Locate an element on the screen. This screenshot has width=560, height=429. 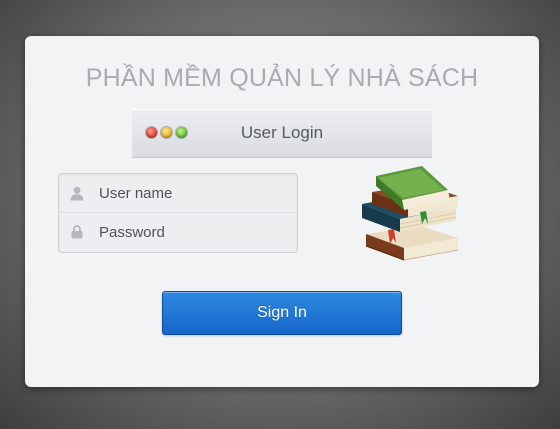
password-field: Password is located at coordinates (178, 231).